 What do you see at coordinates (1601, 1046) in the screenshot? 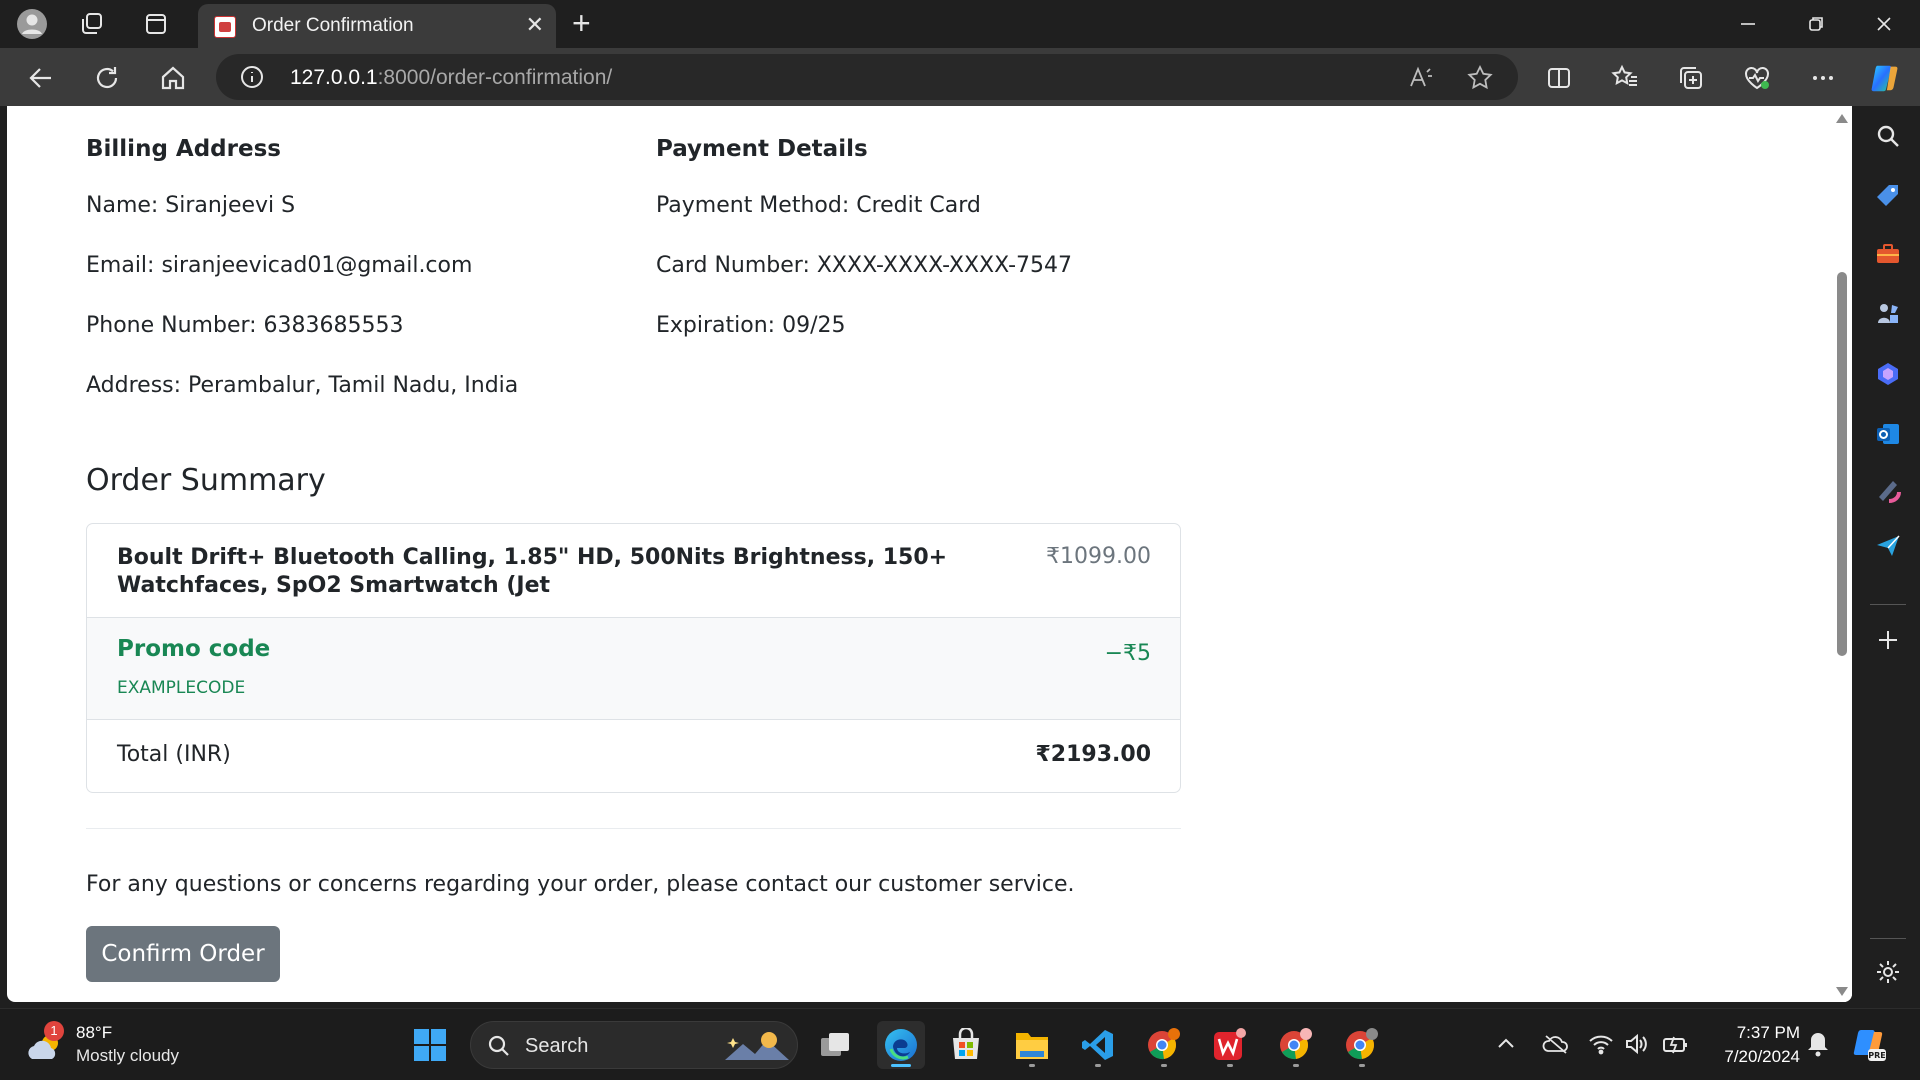
I see `wifi-icon` at bounding box center [1601, 1046].